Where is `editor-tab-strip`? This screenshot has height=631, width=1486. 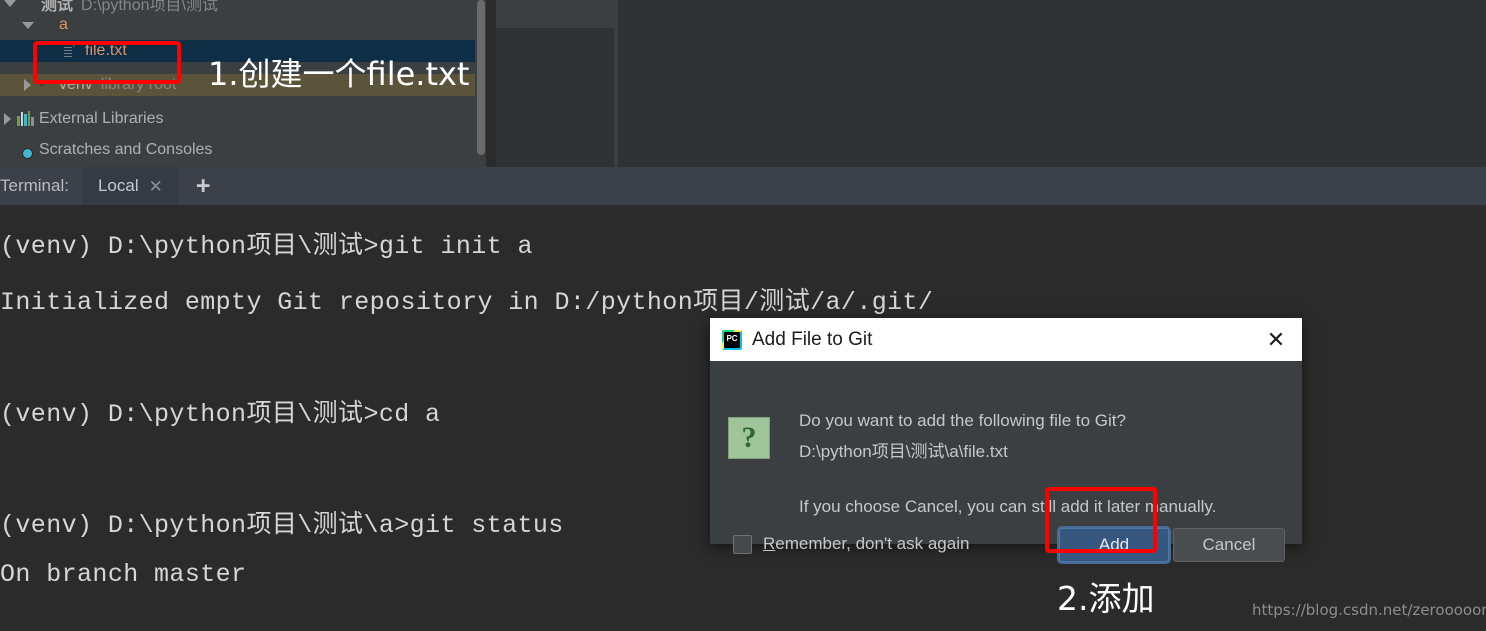 editor-tab-strip is located at coordinates (555, 14).